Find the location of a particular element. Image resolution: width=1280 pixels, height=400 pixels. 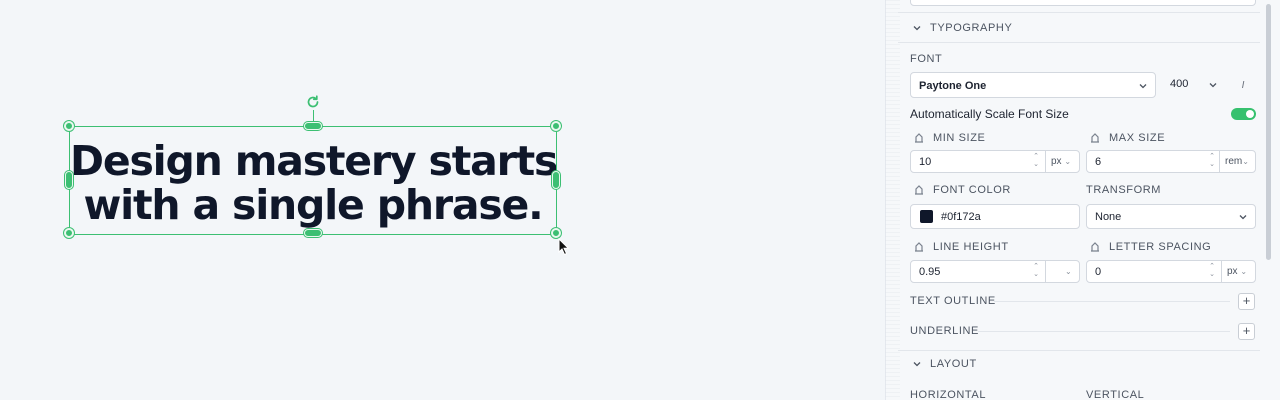

line-height-stepper: ⌃ ⌄ is located at coordinates (1036, 271).